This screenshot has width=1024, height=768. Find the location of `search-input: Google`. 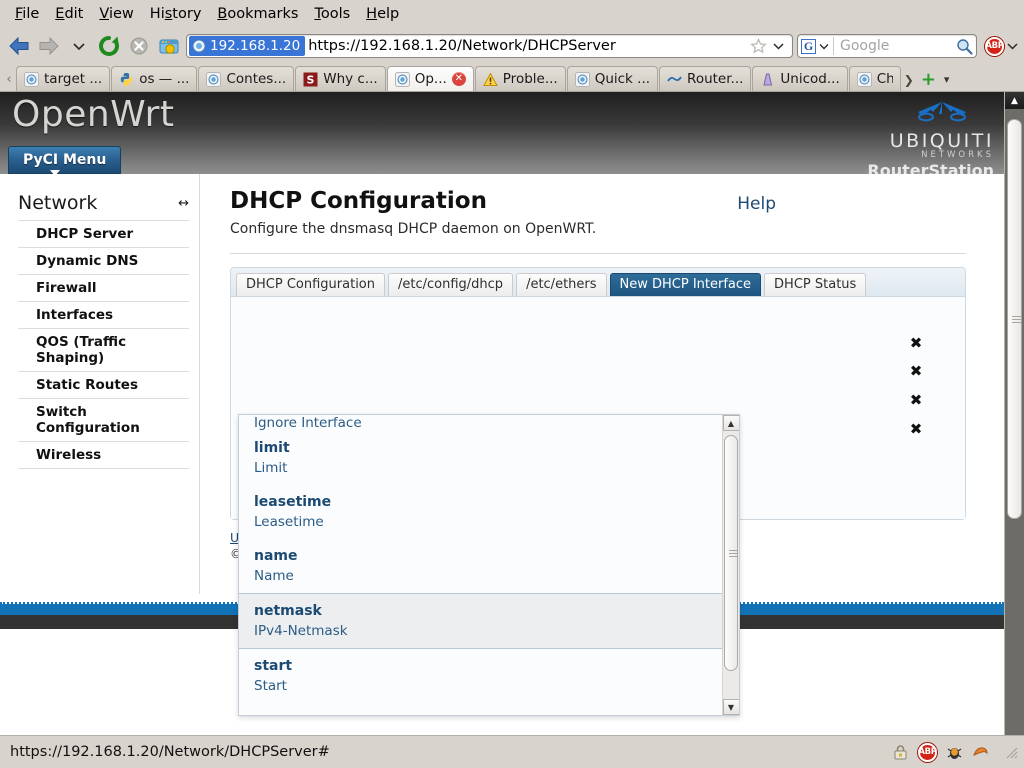

search-input: Google is located at coordinates (895, 46).